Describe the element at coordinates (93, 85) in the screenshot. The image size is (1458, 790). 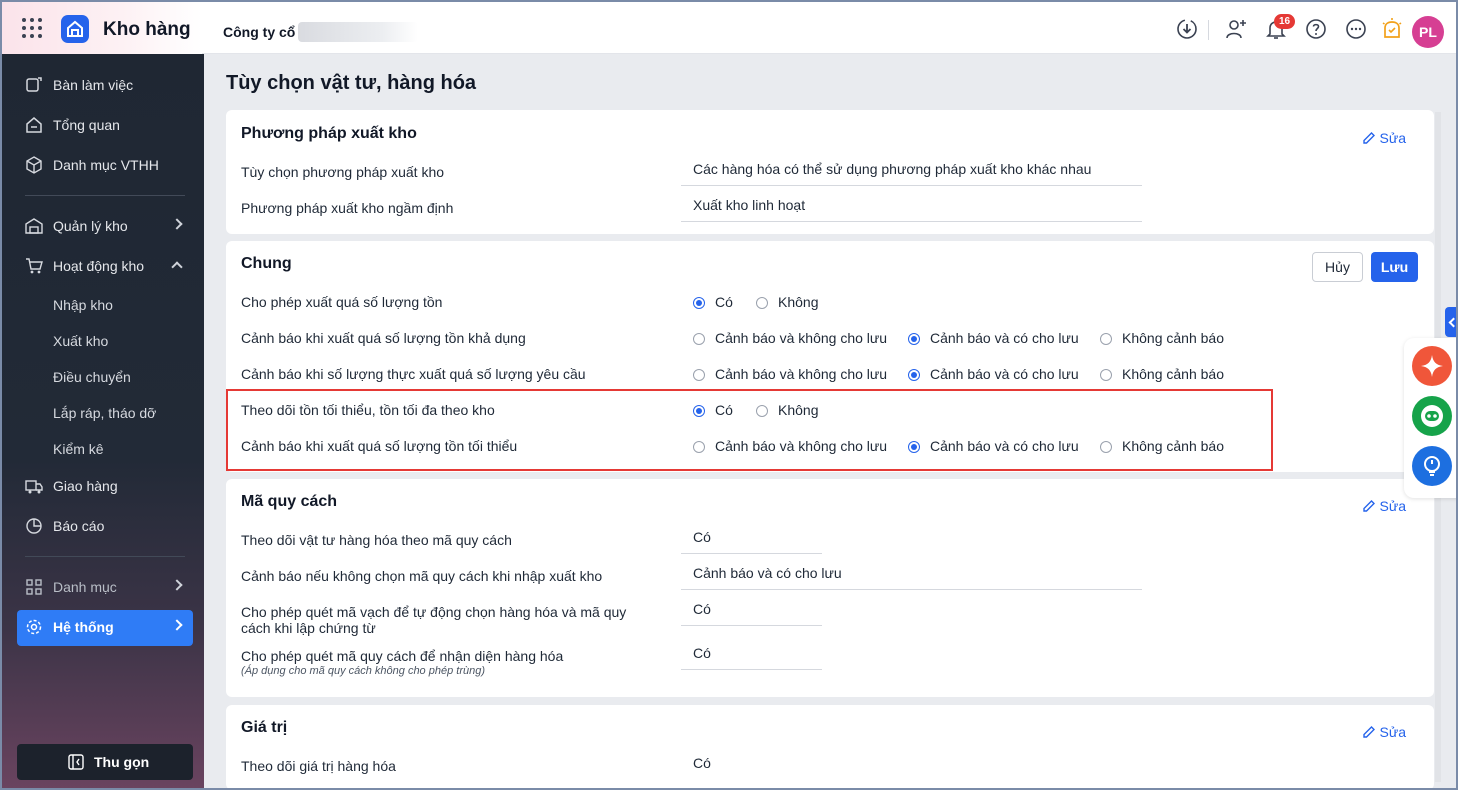
I see `sidebar-item-label: Bàn làm việc` at that location.